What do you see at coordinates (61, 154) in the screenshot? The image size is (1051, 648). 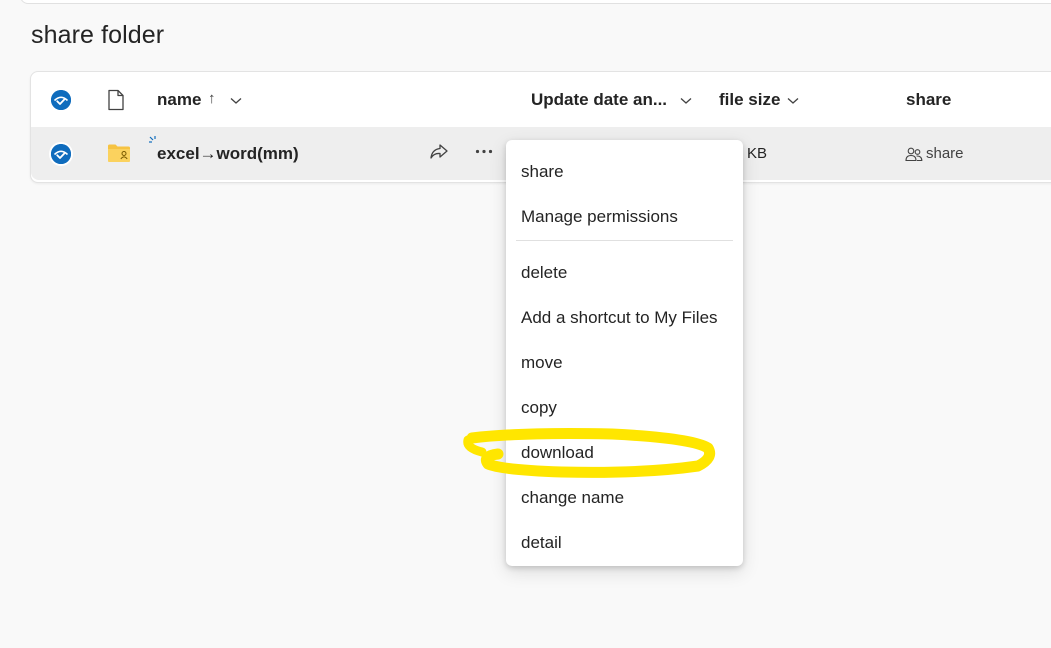 I see `row-selected-check-icon` at bounding box center [61, 154].